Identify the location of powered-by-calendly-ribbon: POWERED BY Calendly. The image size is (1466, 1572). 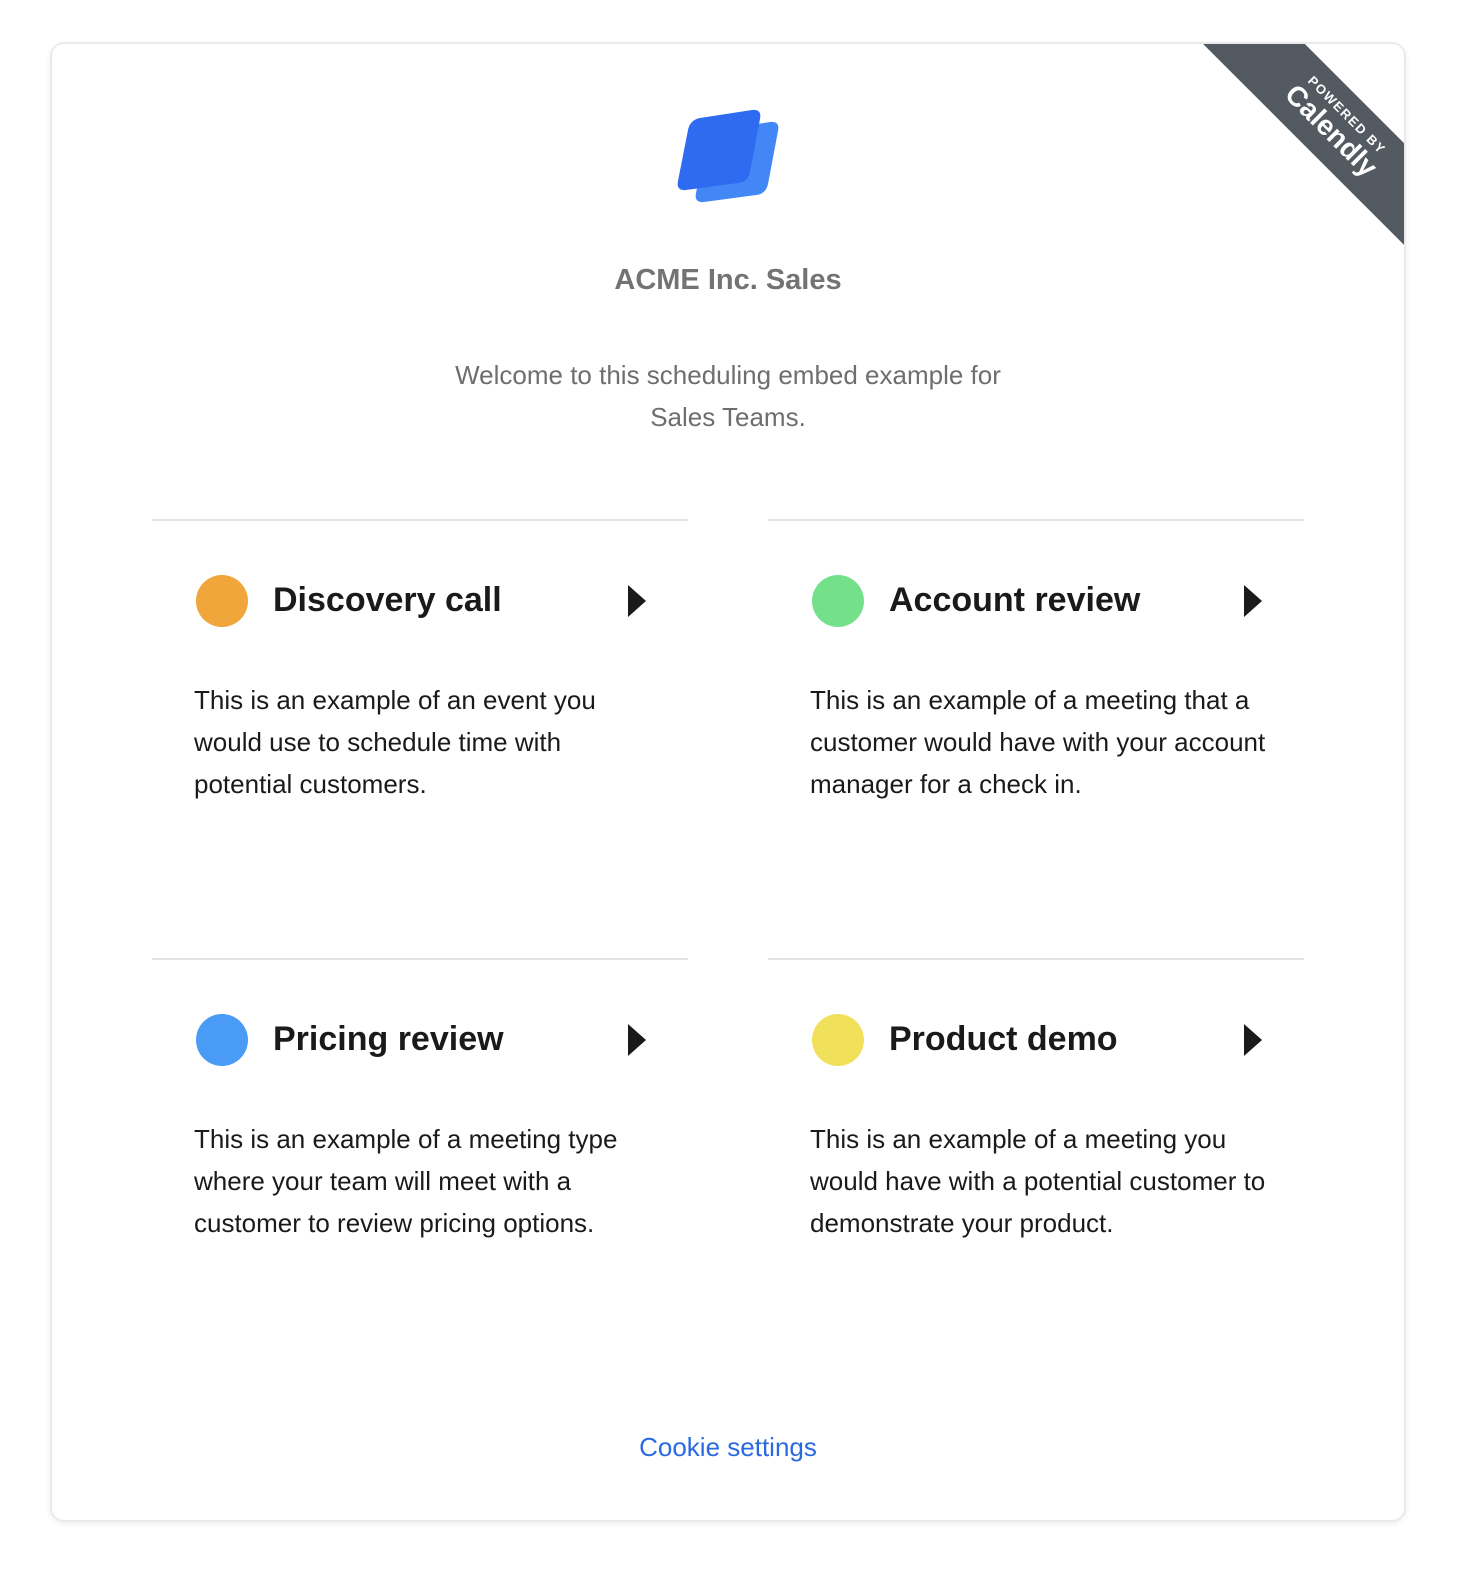
(1300, 149).